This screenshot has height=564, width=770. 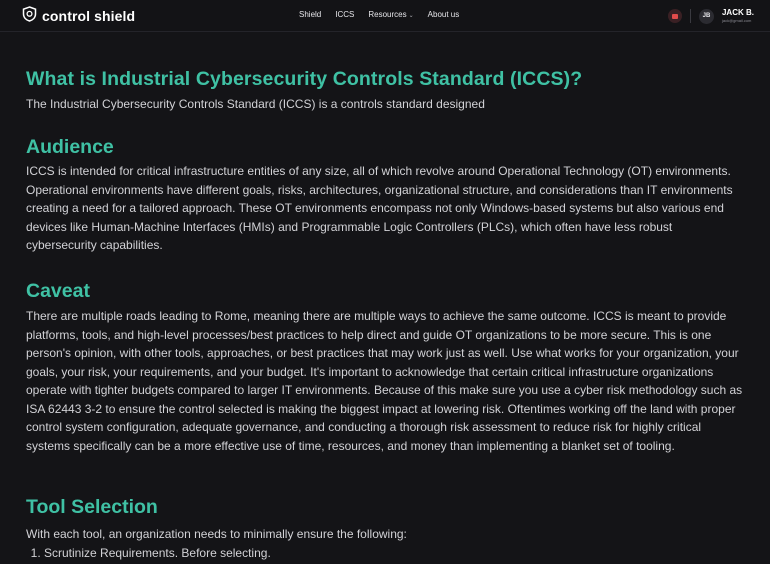 I want to click on user-name: JACK B., so click(x=737, y=12).